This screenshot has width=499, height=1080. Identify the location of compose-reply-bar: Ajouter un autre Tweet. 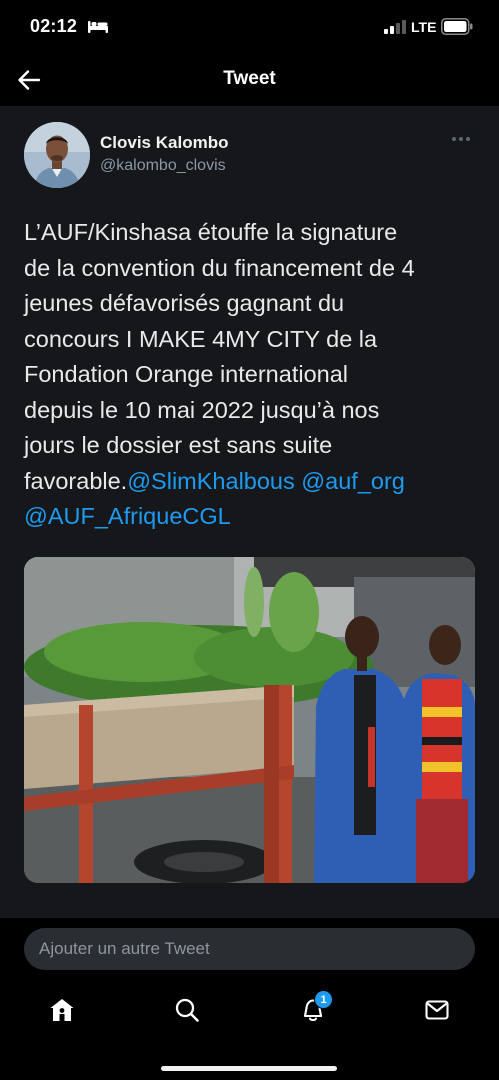
(249, 949).